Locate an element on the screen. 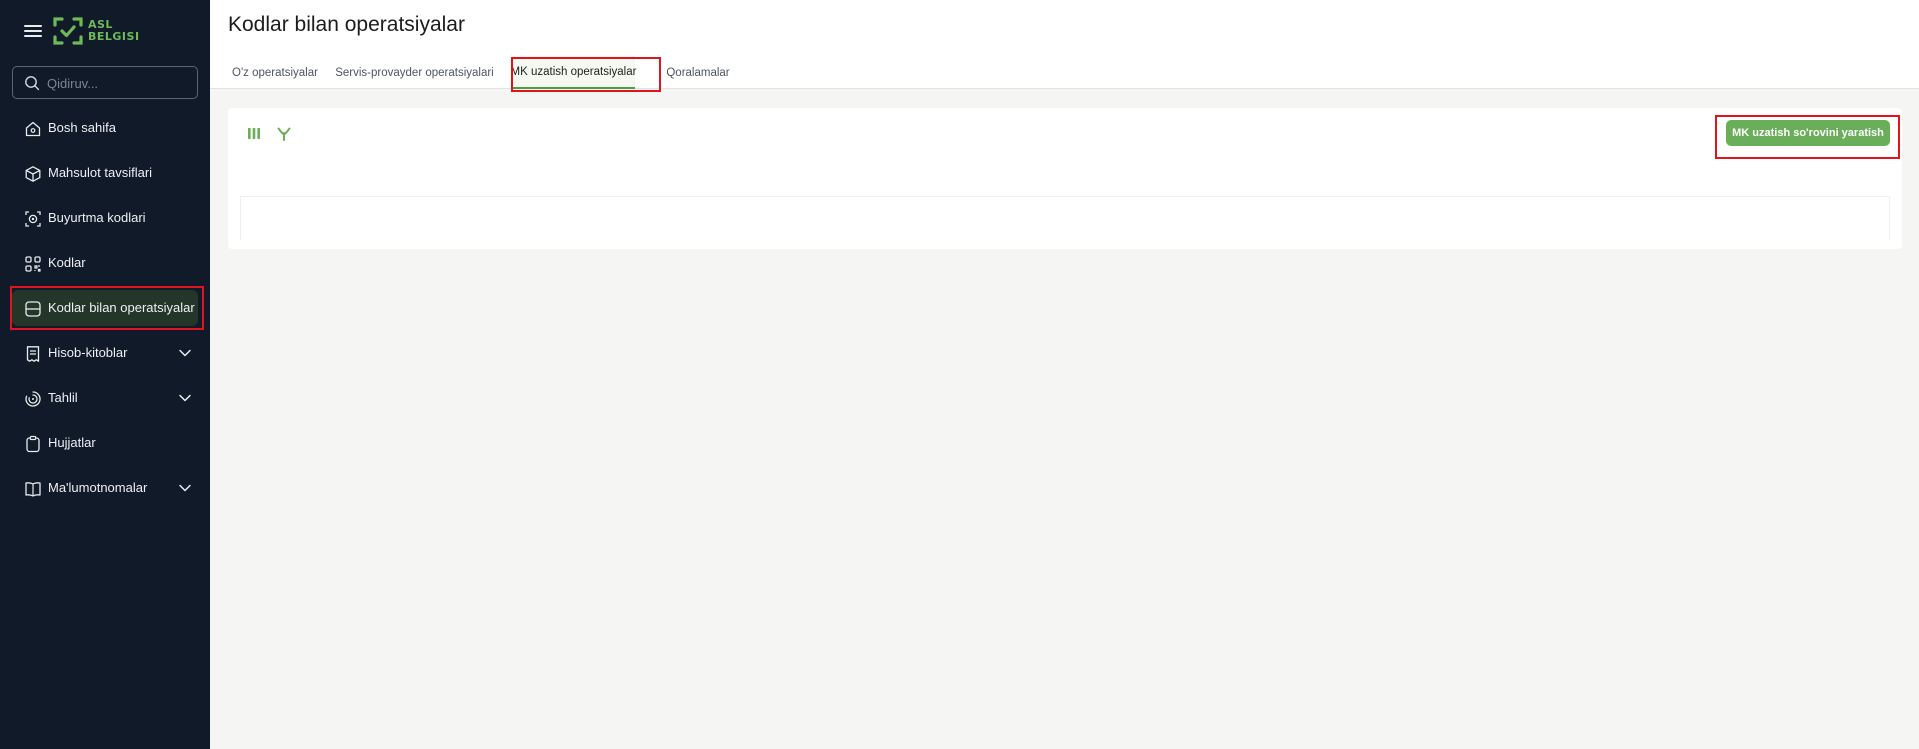  filter-icon is located at coordinates (284, 134).